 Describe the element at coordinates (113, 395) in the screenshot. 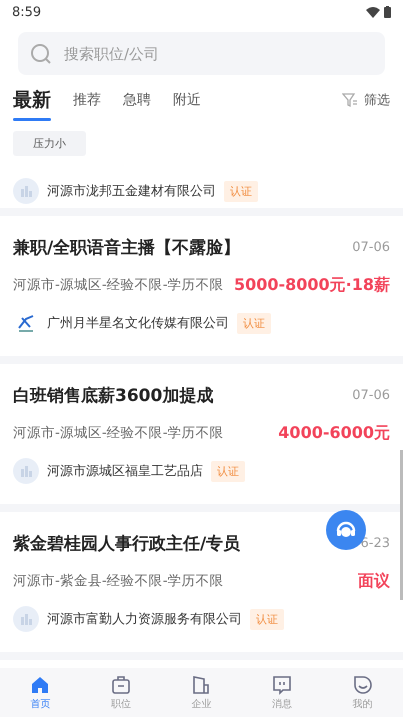

I see `job-title: 白班销售底薪3600加提成` at that location.